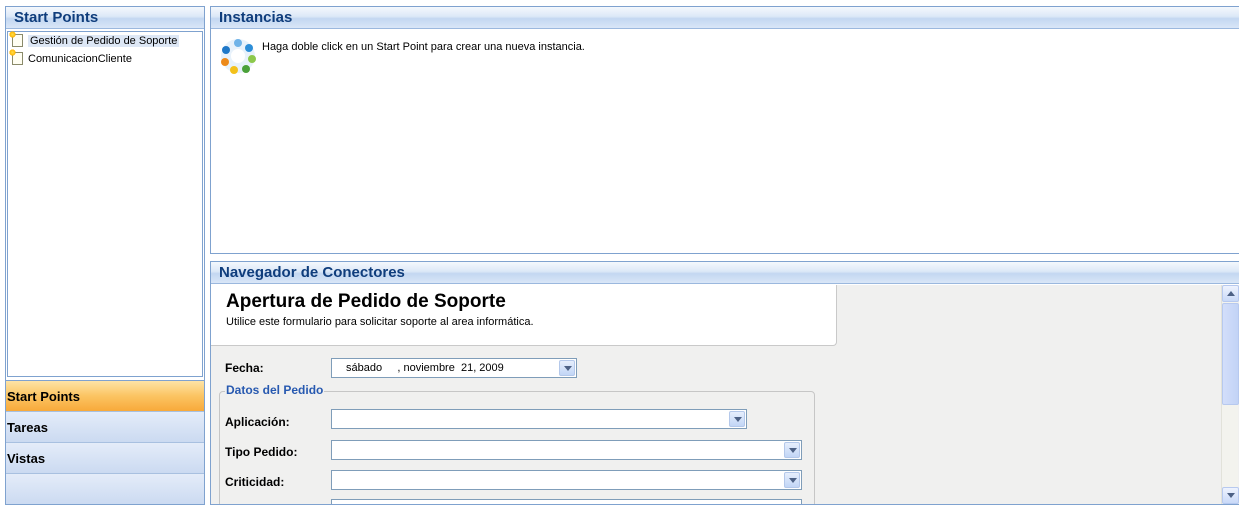 The image size is (1239, 510). I want to click on fecha-label: Fecha:, so click(244, 368).